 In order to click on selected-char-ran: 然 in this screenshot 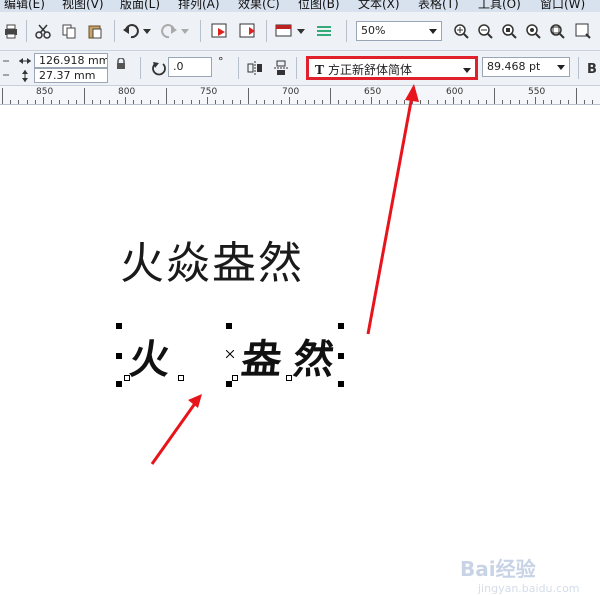, I will do `click(314, 356)`.